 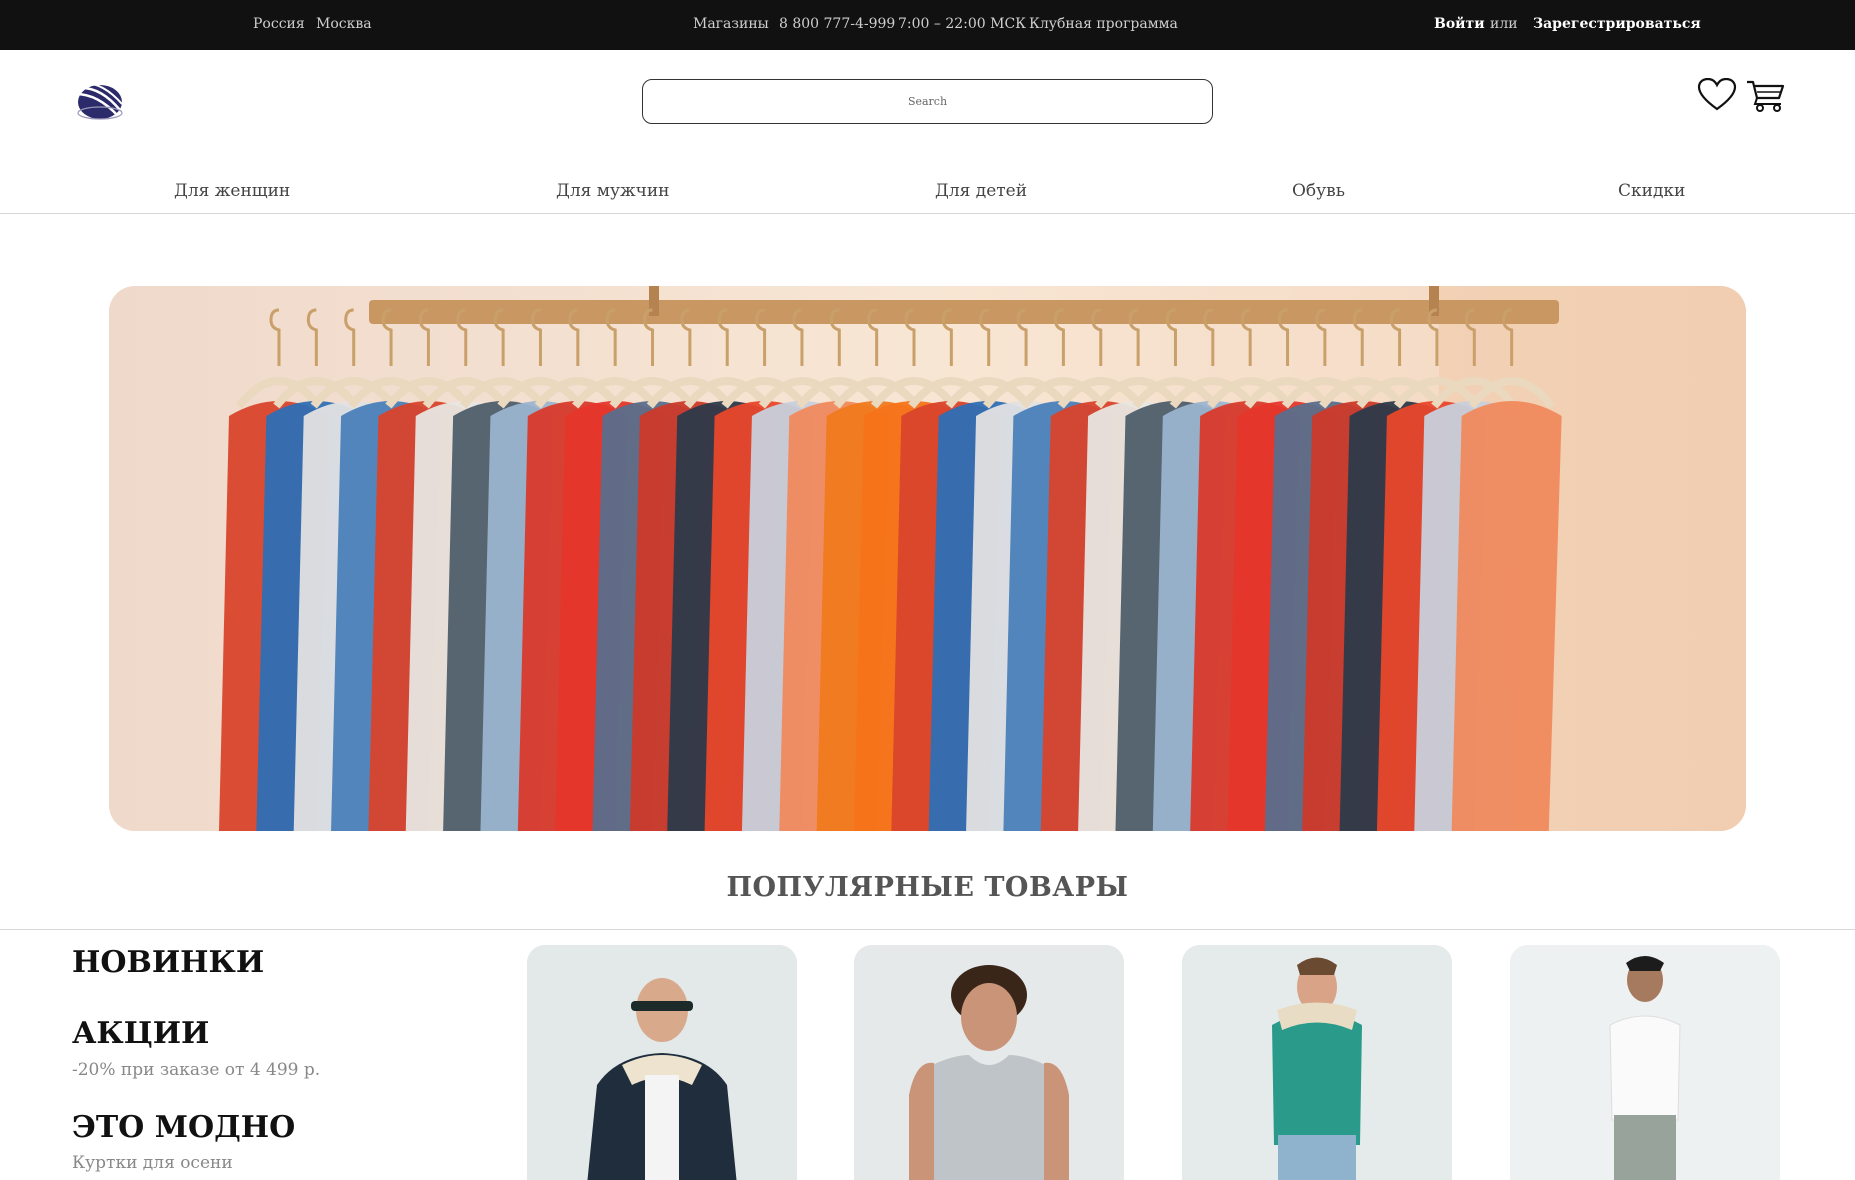 What do you see at coordinates (152, 1163) in the screenshot?
I see `category-trending-subtitle: Куртки для осени` at bounding box center [152, 1163].